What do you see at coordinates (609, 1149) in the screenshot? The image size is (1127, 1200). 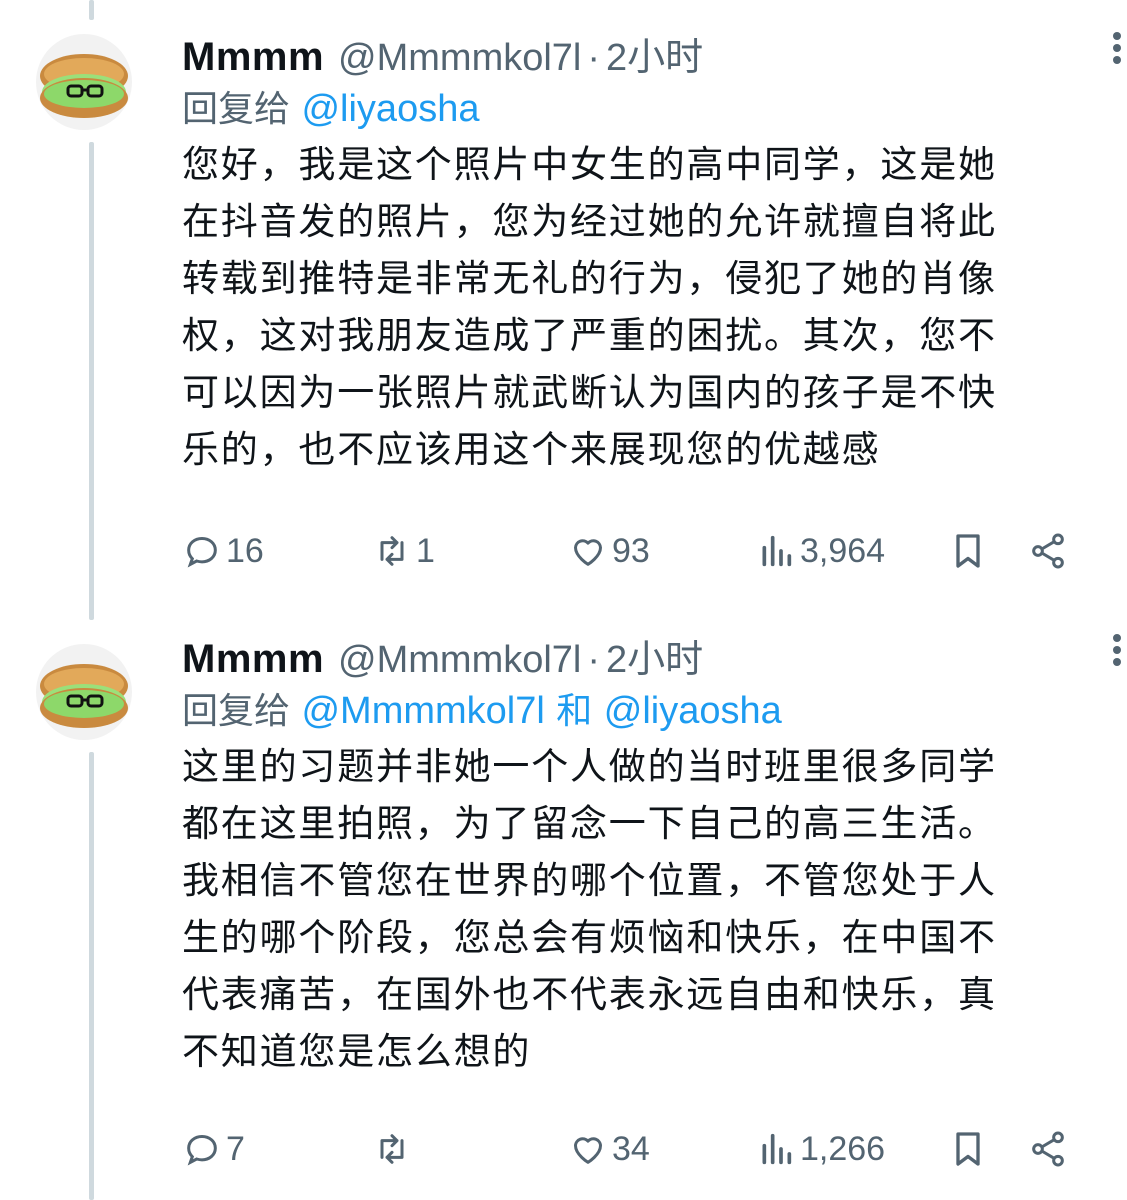 I see `like-button: 34` at bounding box center [609, 1149].